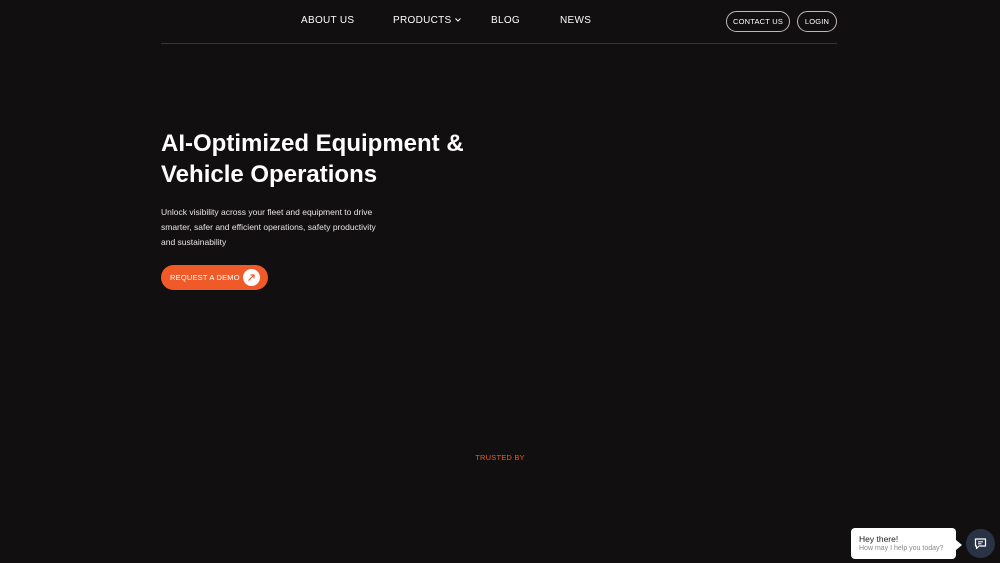 This screenshot has width=1000, height=563. Describe the element at coordinates (327, 20) in the screenshot. I see `nav-about-us: ABOUT US` at that location.